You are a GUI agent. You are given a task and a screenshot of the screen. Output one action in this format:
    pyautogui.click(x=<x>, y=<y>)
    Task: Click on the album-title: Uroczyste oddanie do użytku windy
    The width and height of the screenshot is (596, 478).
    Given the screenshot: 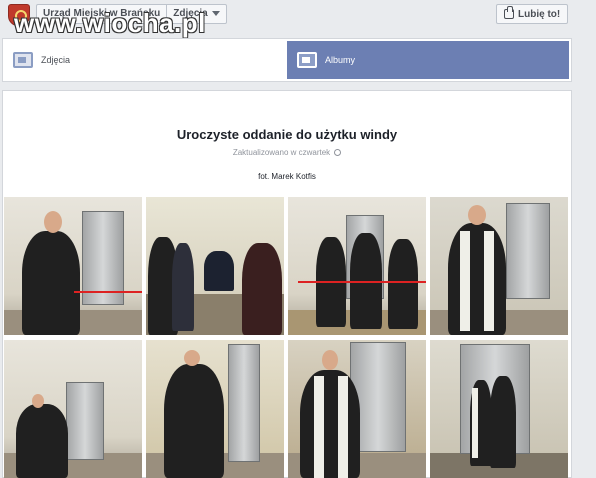 What is the action you would take?
    pyautogui.click(x=287, y=134)
    